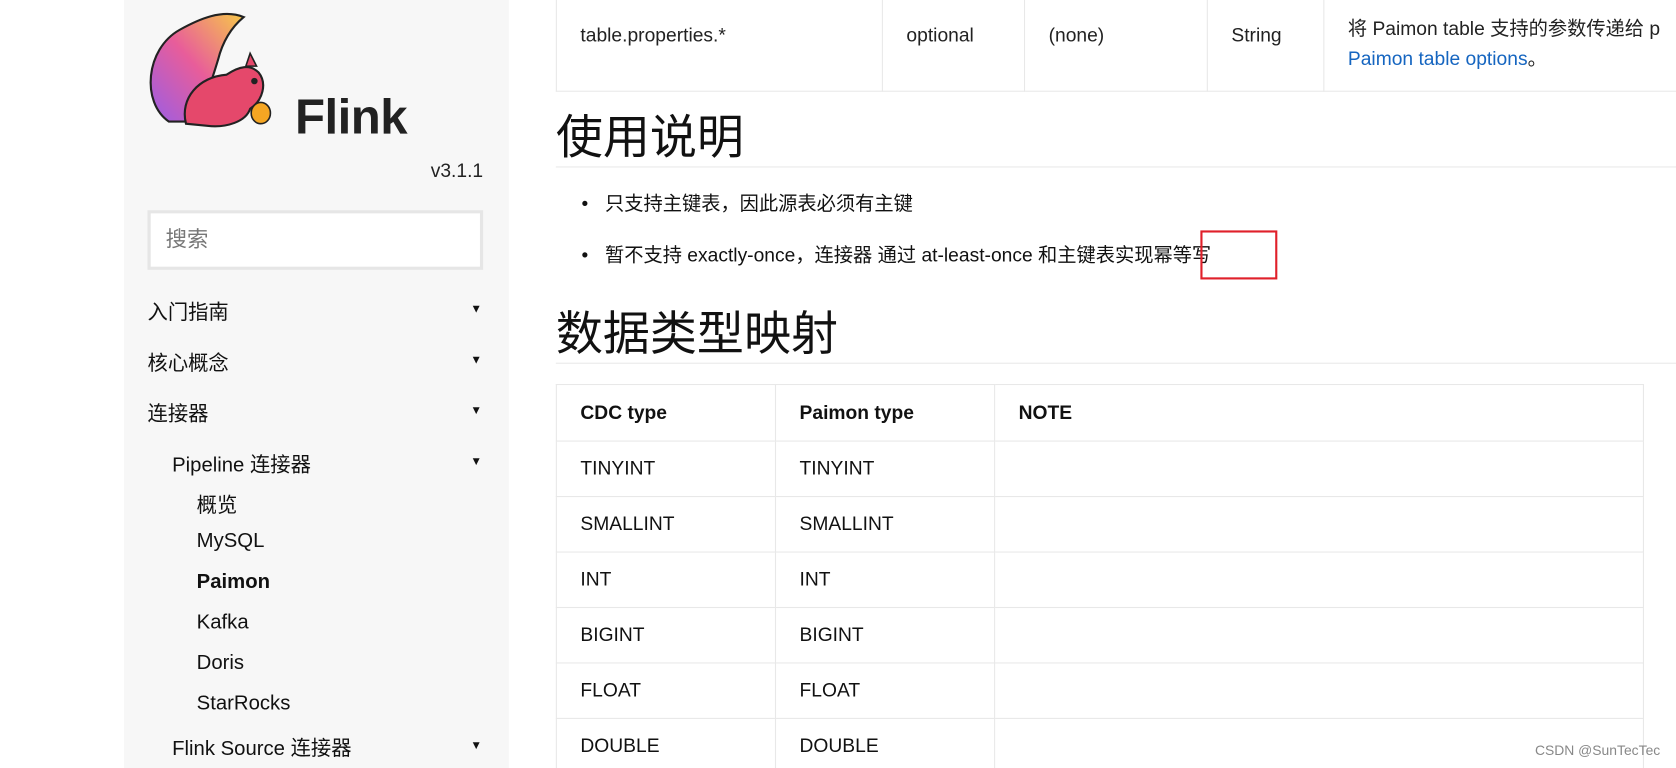 The width and height of the screenshot is (1676, 768). Describe the element at coordinates (885, 580) in the screenshot. I see `paimon-type-cell: INT` at that location.